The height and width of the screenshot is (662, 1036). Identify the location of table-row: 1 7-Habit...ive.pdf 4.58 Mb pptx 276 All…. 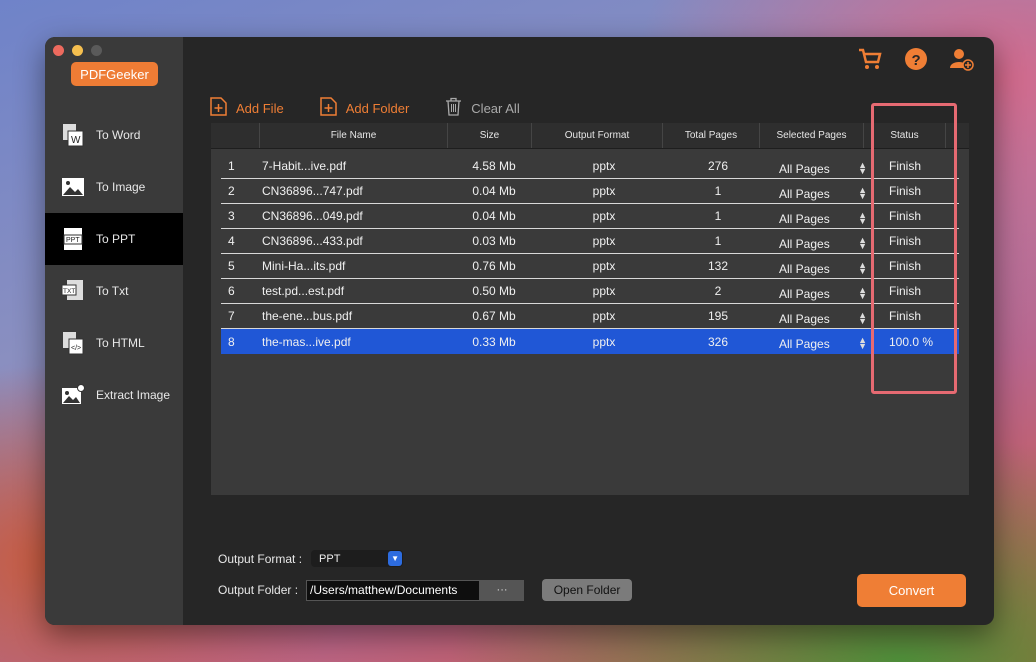
(590, 166).